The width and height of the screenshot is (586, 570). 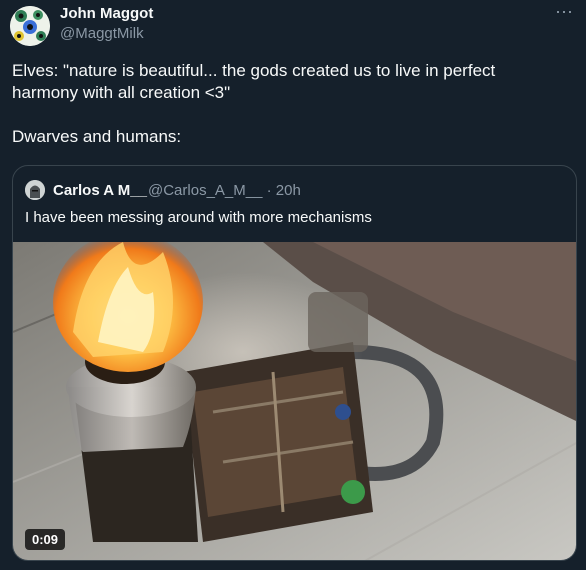 I want to click on eyeball-avatar-icon, so click(x=30, y=26).